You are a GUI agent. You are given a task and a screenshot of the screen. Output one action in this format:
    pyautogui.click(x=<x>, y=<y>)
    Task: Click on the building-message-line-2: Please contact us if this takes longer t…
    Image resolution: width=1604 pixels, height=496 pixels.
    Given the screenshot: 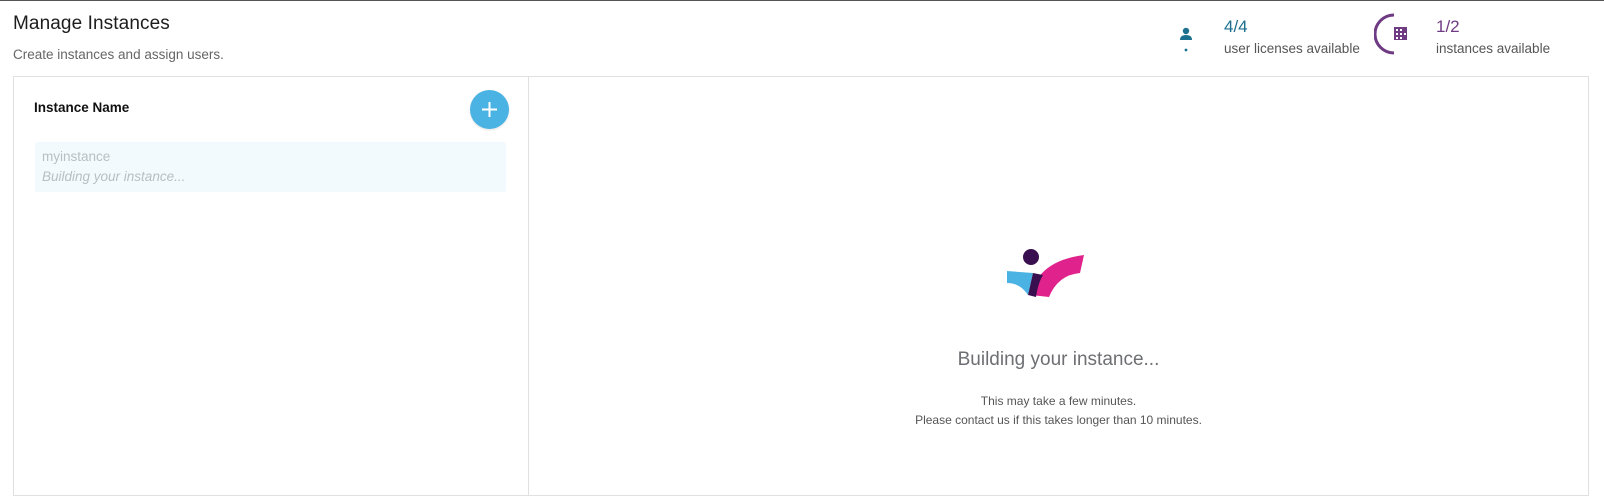 What is the action you would take?
    pyautogui.click(x=1058, y=420)
    